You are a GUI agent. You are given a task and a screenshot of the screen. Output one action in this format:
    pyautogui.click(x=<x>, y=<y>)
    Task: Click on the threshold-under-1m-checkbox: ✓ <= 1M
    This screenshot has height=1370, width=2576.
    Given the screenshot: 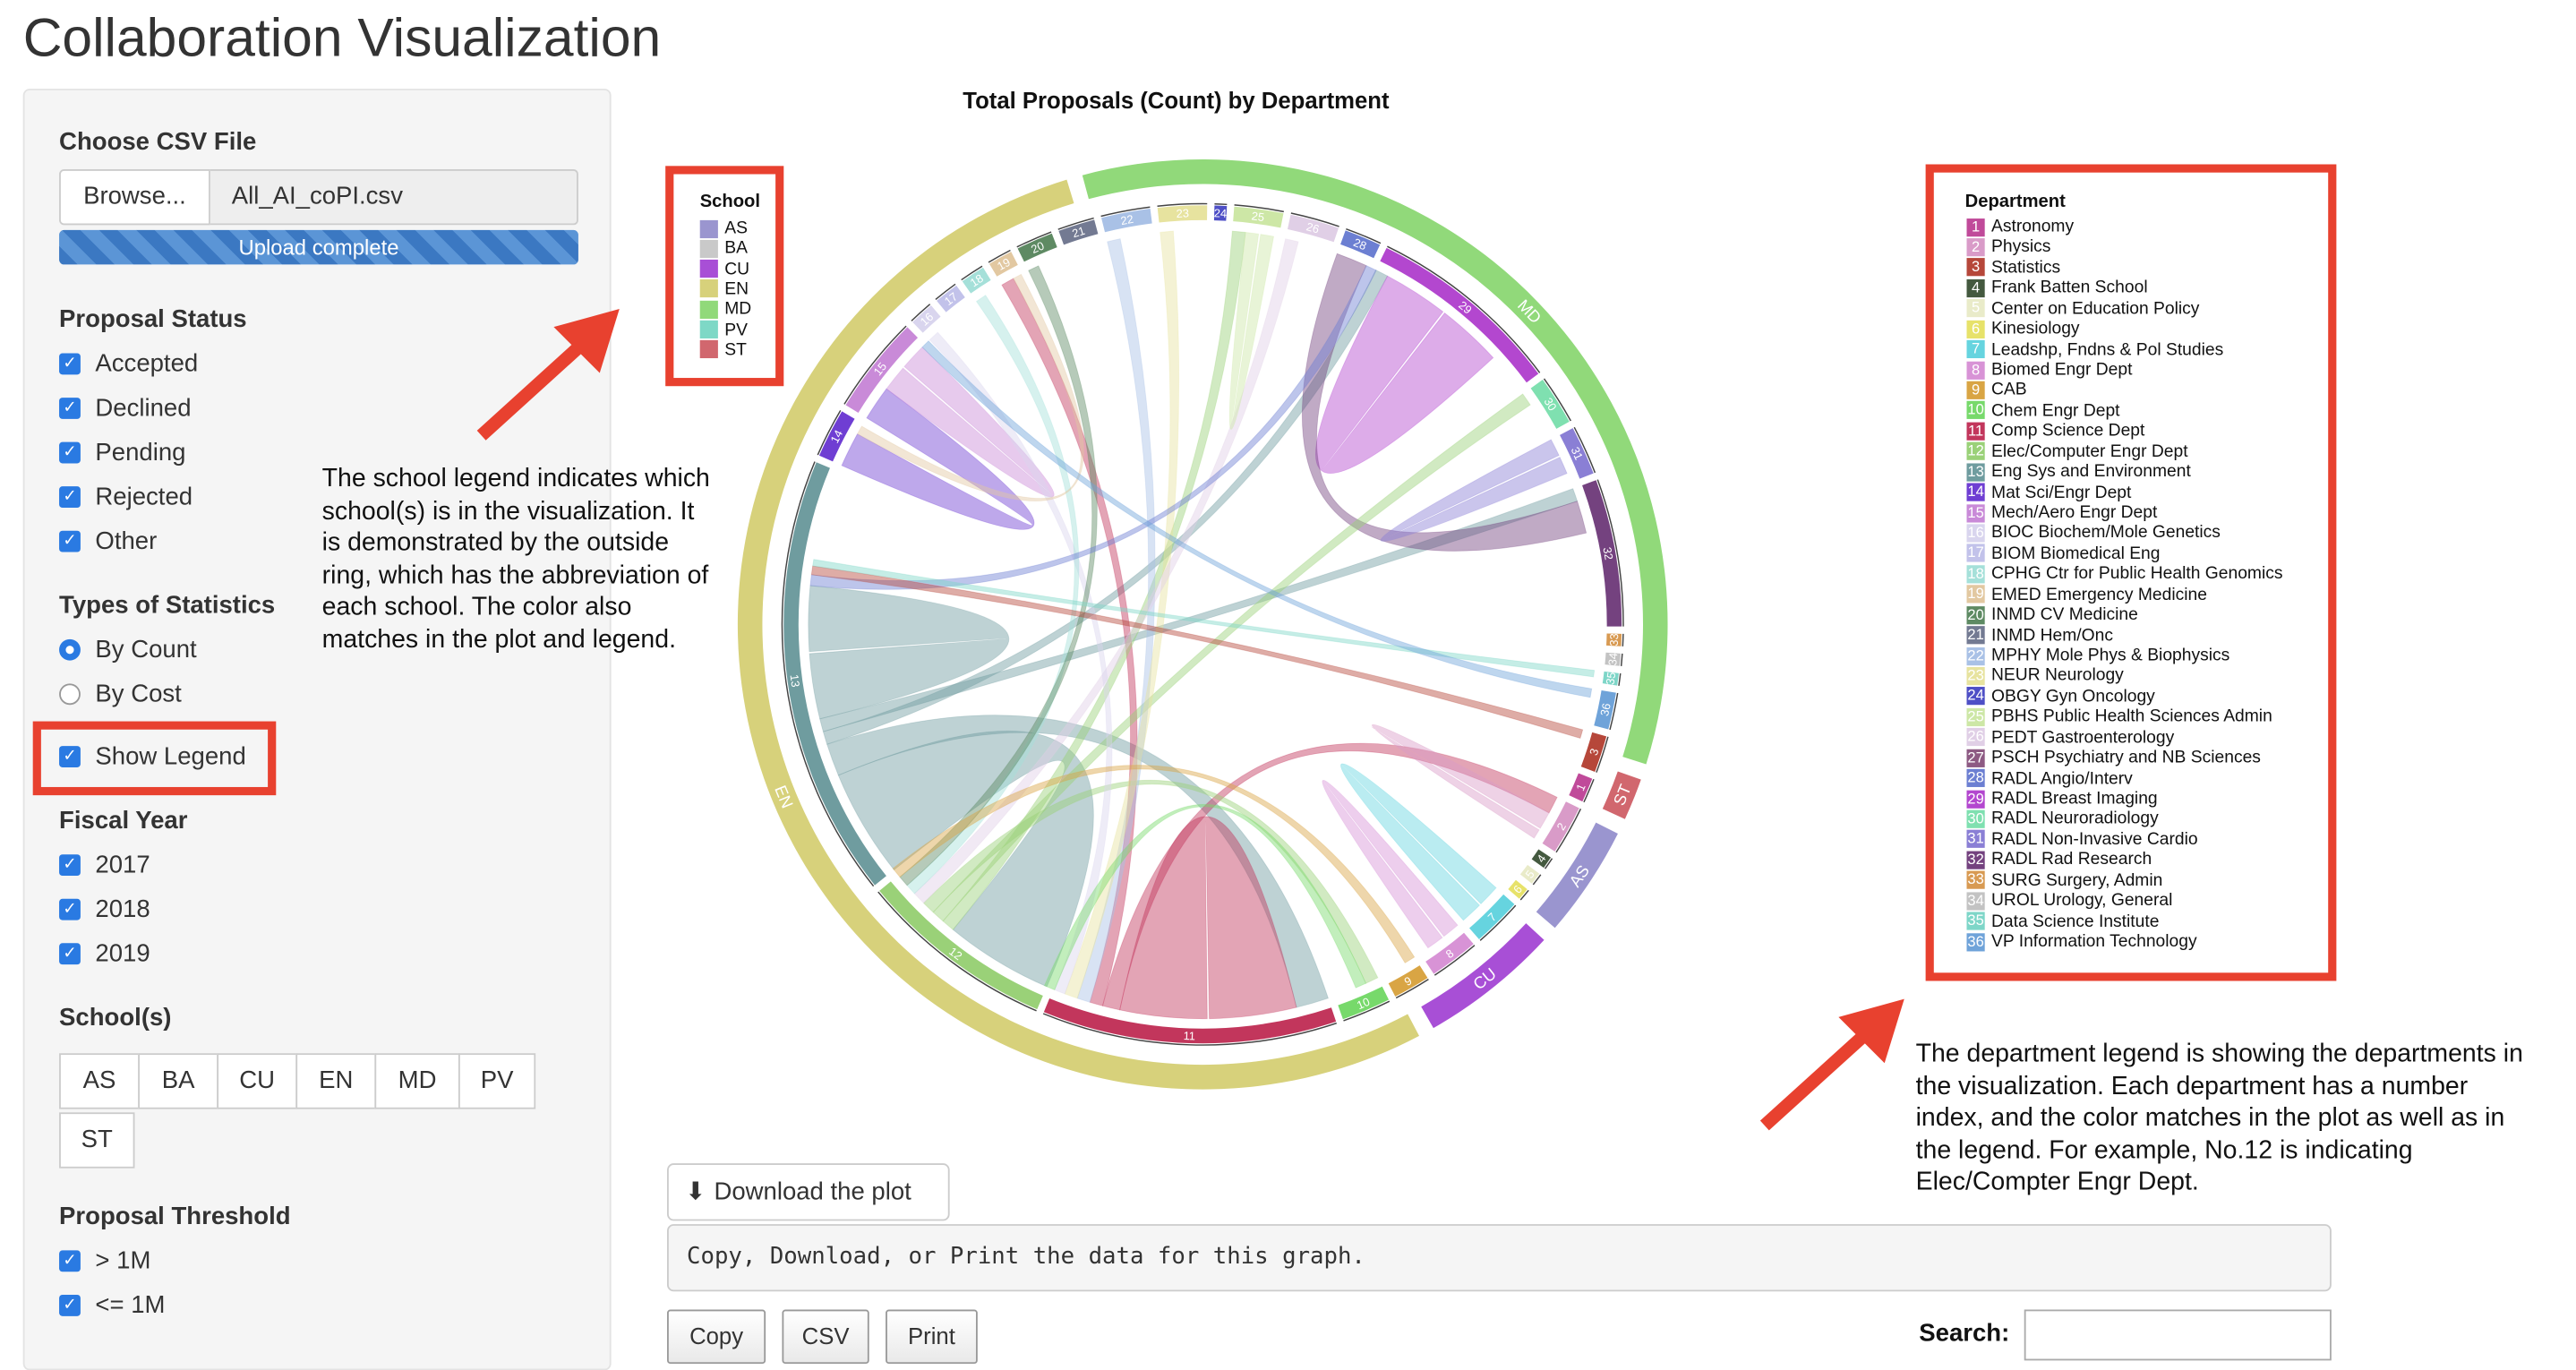 What is the action you would take?
    pyautogui.click(x=112, y=1306)
    